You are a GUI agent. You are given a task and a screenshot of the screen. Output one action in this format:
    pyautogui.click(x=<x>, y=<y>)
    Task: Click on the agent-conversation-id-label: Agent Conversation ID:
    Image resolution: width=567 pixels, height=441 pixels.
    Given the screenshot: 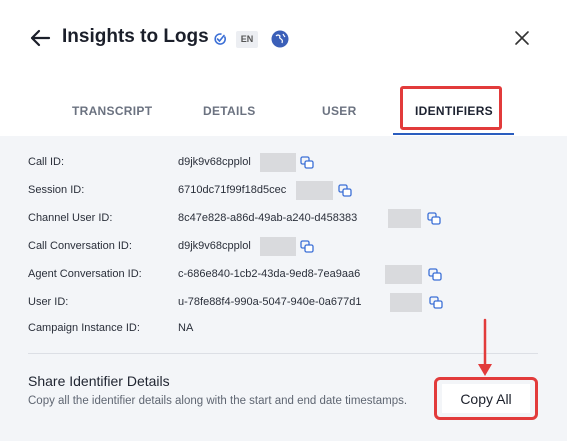 What is the action you would take?
    pyautogui.click(x=85, y=274)
    